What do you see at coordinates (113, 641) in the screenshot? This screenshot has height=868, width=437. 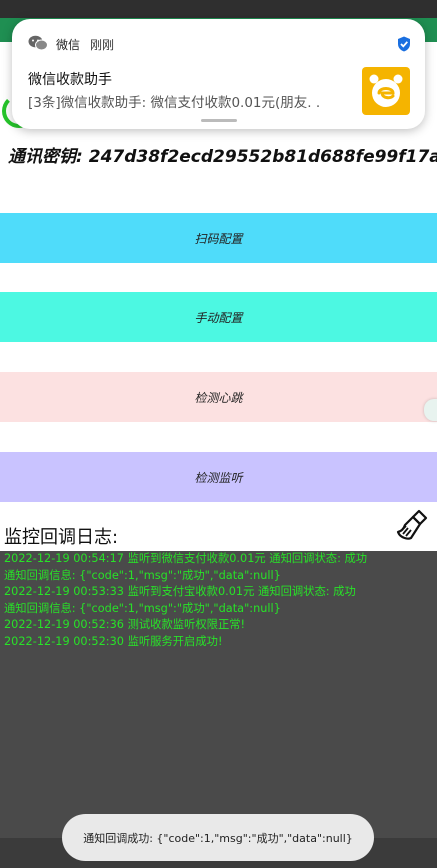 I see `log-line: 2022-12-19 00:52:30 监听服务开启成功!` at bounding box center [113, 641].